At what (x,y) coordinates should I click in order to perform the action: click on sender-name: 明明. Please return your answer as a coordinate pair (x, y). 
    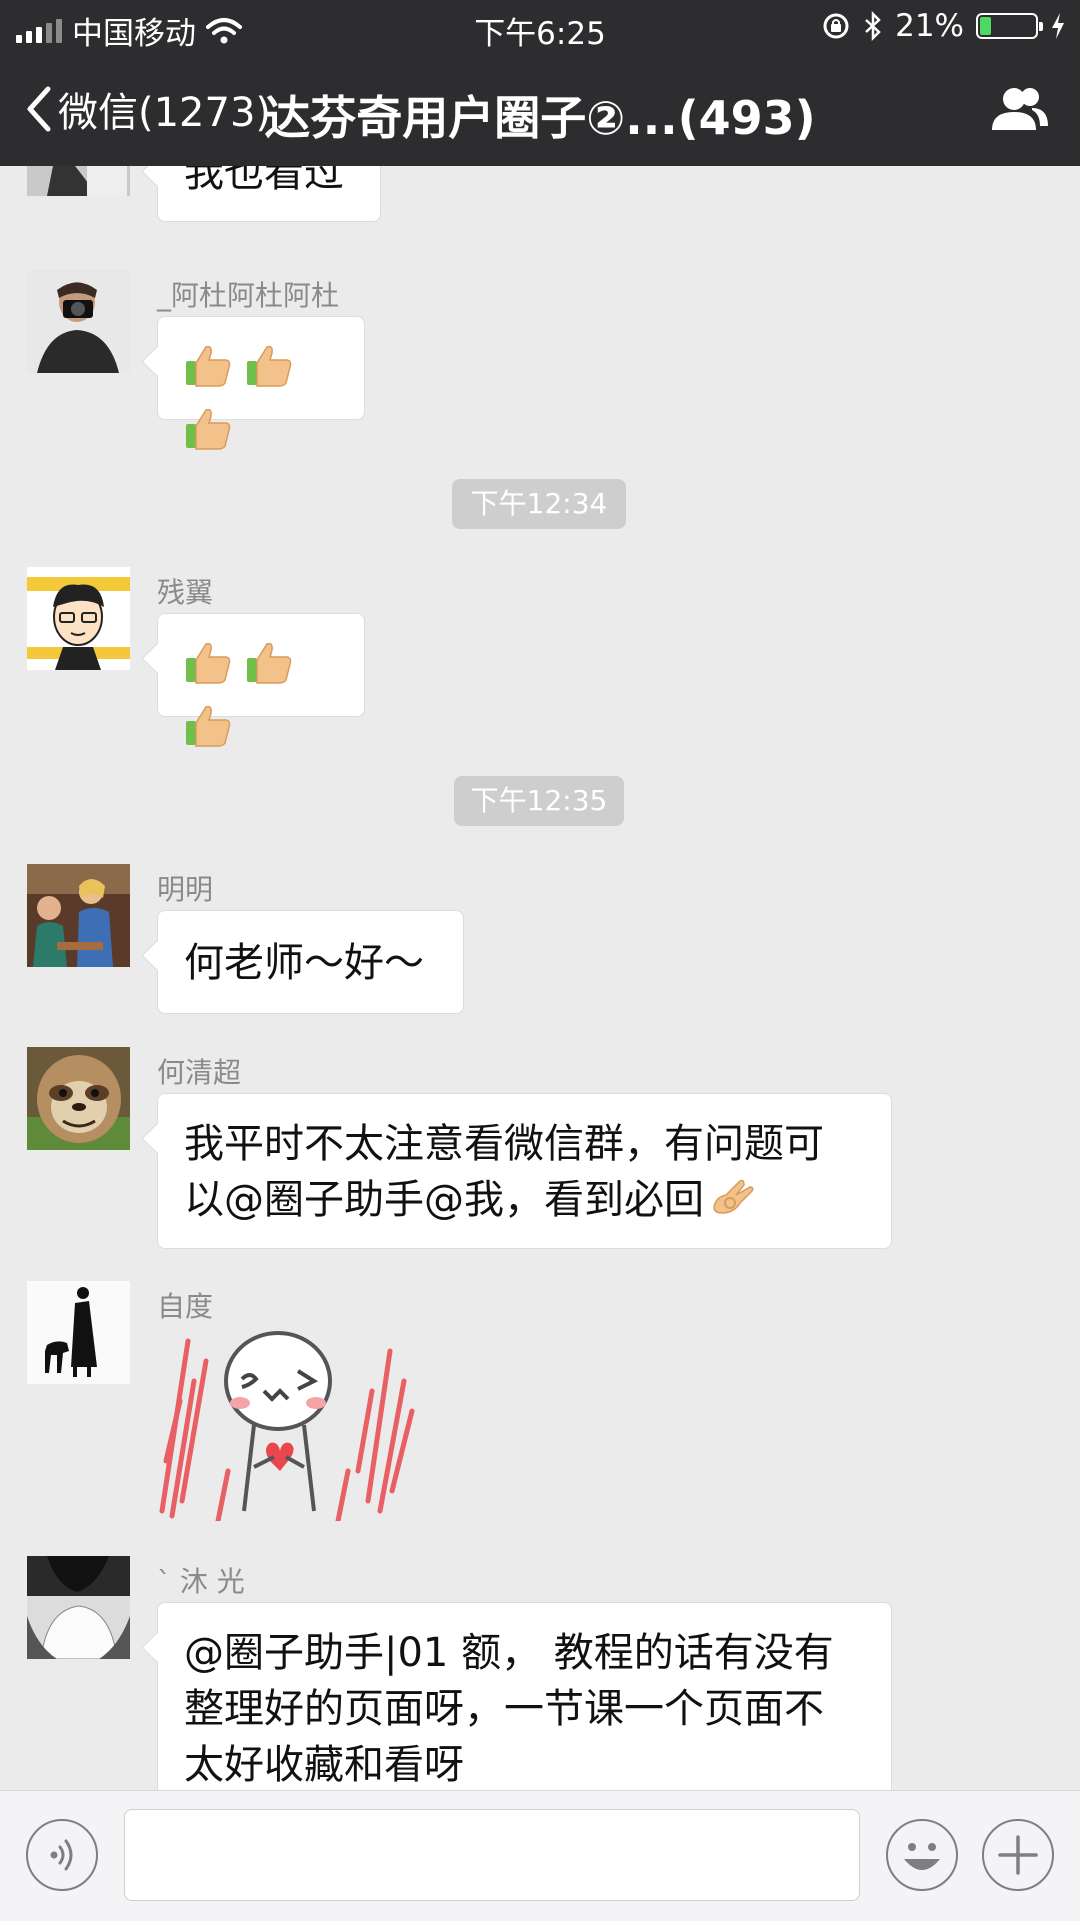
    Looking at the image, I should click on (185, 889).